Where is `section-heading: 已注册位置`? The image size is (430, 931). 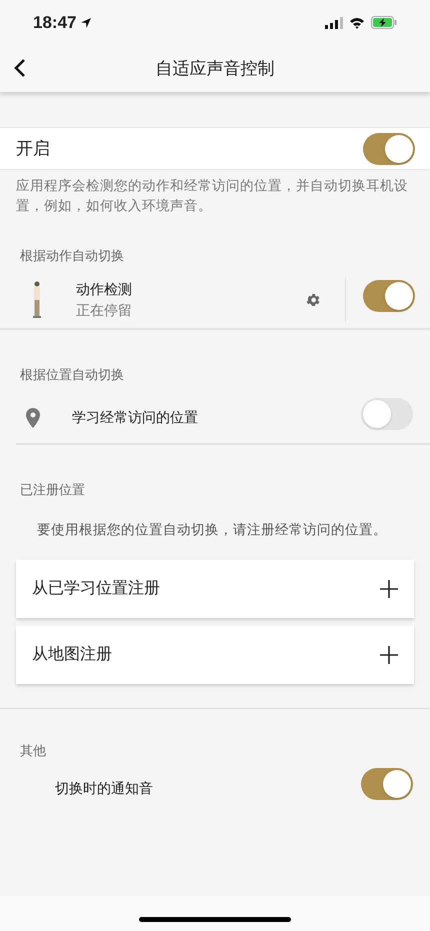 section-heading: 已注册位置 is located at coordinates (52, 490).